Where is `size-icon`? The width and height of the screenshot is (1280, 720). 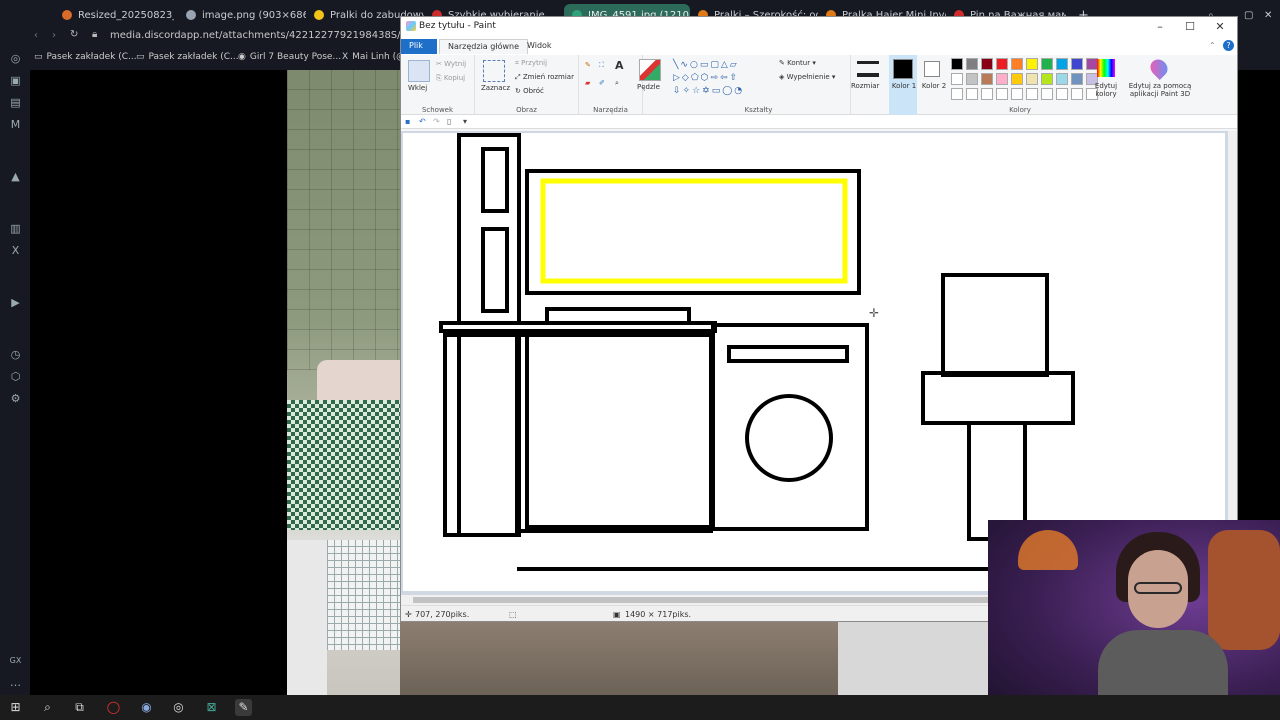
size-icon is located at coordinates (868, 69).